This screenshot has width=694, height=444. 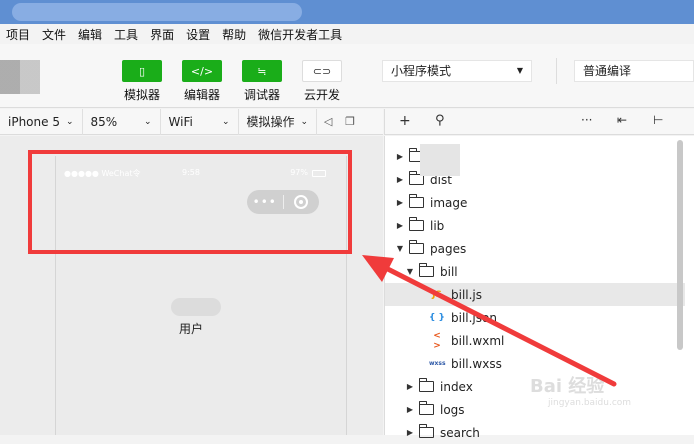 I want to click on page-text: 用户, so click(x=191, y=329).